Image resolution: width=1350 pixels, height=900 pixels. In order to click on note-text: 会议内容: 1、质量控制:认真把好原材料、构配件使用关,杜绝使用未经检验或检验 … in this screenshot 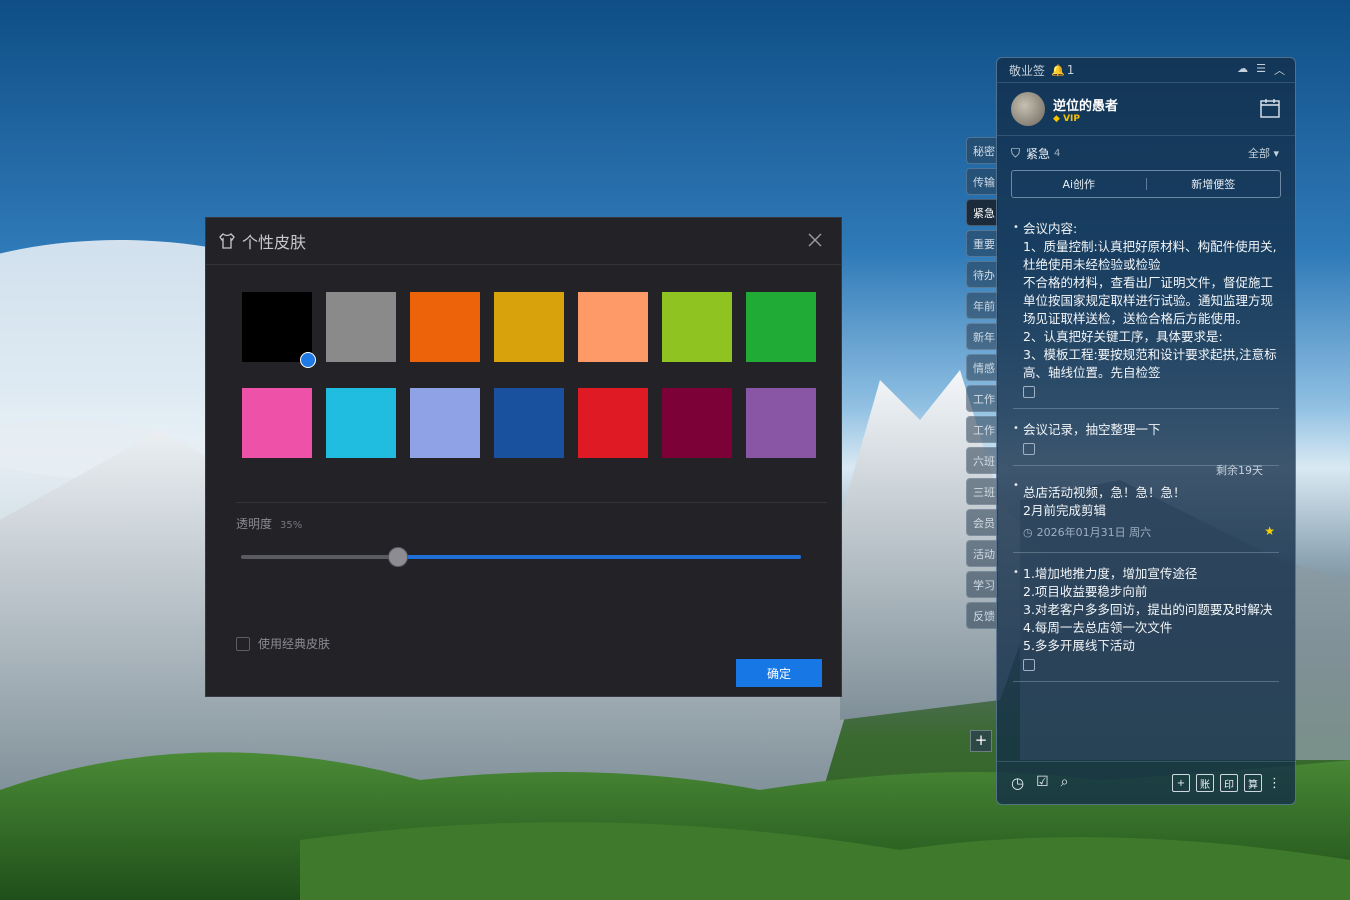, I will do `click(1150, 300)`.